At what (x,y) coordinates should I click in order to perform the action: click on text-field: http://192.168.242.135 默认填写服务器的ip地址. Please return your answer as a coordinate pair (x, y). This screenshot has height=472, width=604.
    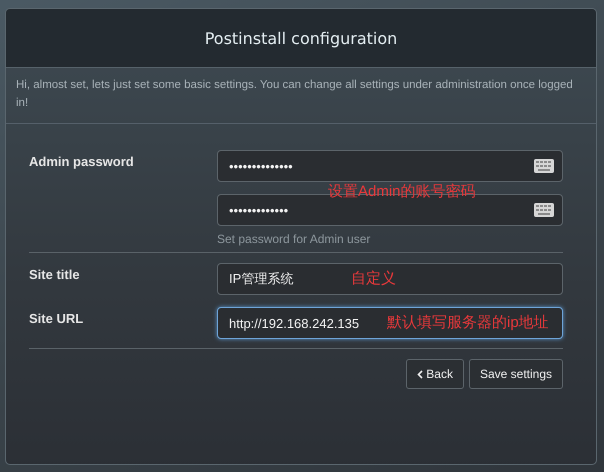
    Looking at the image, I should click on (390, 323).